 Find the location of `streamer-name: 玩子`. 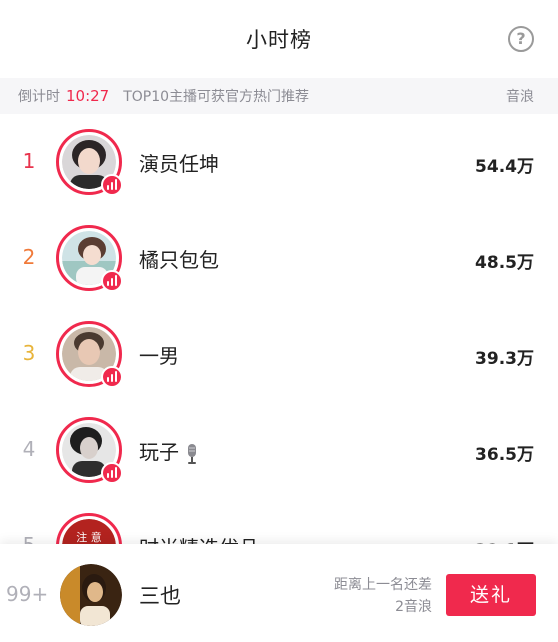

streamer-name: 玩子 is located at coordinates (169, 450).